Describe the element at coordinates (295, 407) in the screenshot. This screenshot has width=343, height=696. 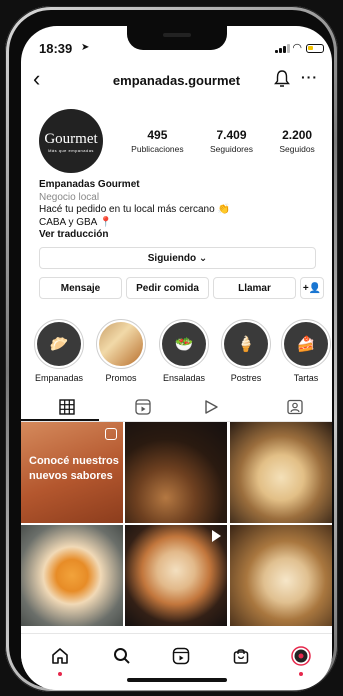
I see `tagged-icon` at that location.